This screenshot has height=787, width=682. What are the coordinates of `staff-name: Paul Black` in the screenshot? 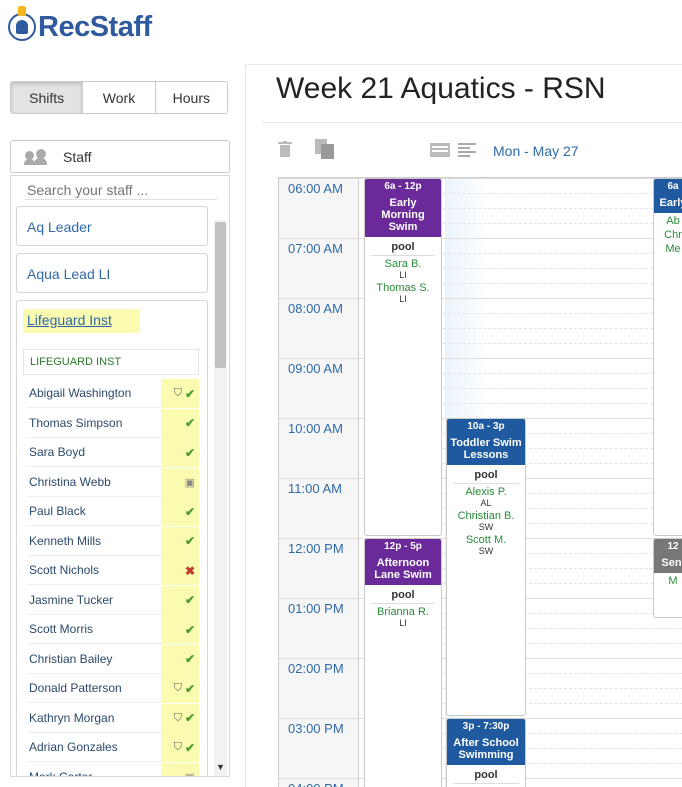 It's located at (57, 511).